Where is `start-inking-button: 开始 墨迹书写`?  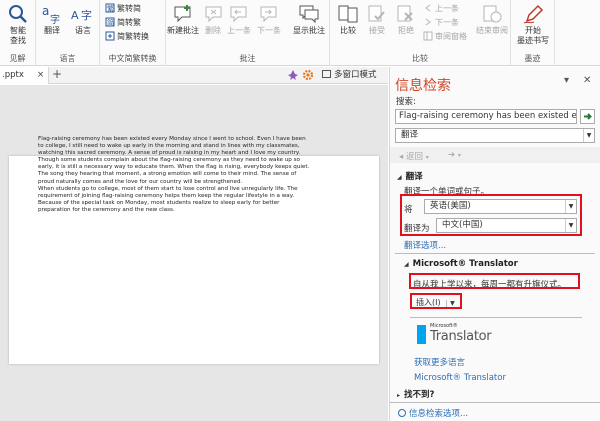 start-inking-button: 开始 墨迹书写 is located at coordinates (533, 24).